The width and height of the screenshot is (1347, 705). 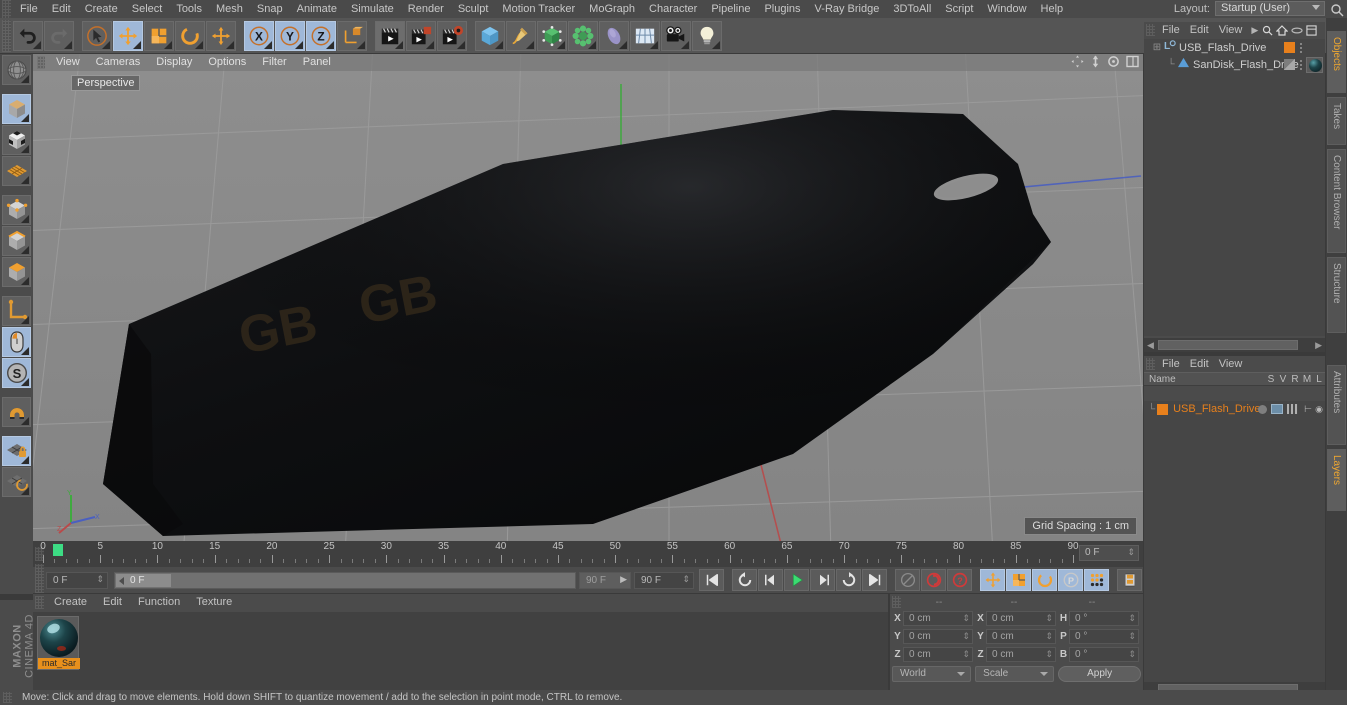 What do you see at coordinates (274, 62) in the screenshot?
I see `viewport-menu-filter: Filter` at bounding box center [274, 62].